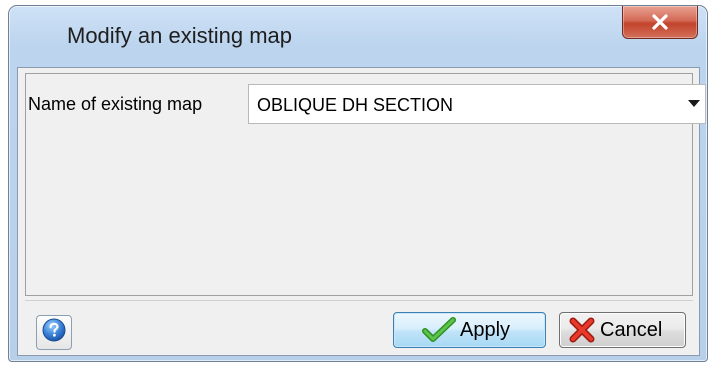 The height and width of the screenshot is (367, 715). What do you see at coordinates (631, 329) in the screenshot?
I see `cancel-label: Cancel` at bounding box center [631, 329].